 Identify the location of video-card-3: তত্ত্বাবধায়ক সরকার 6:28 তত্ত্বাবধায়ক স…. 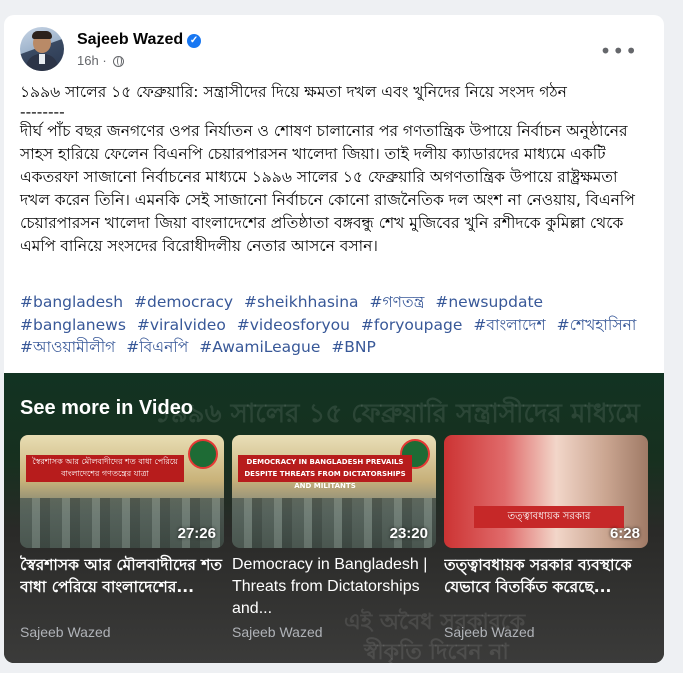
(546, 537).